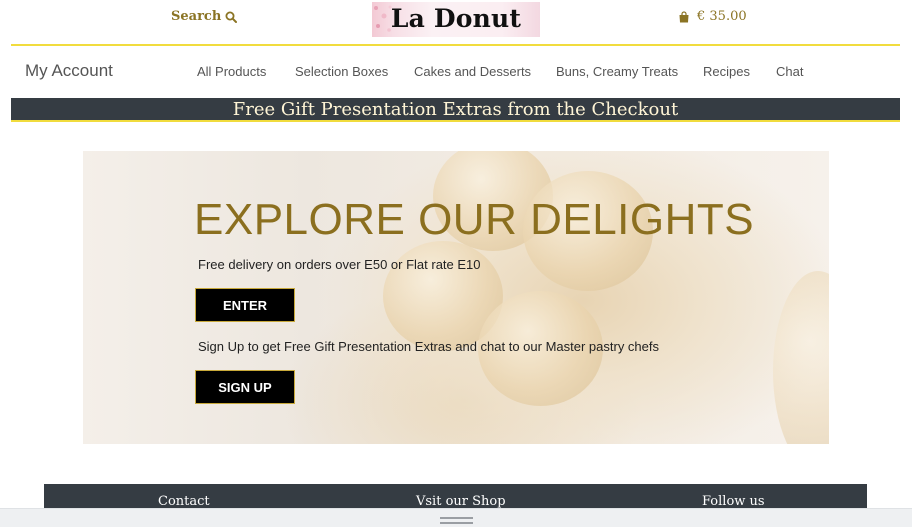 The width and height of the screenshot is (912, 527). I want to click on nav-item-chat: Chat, so click(789, 71).